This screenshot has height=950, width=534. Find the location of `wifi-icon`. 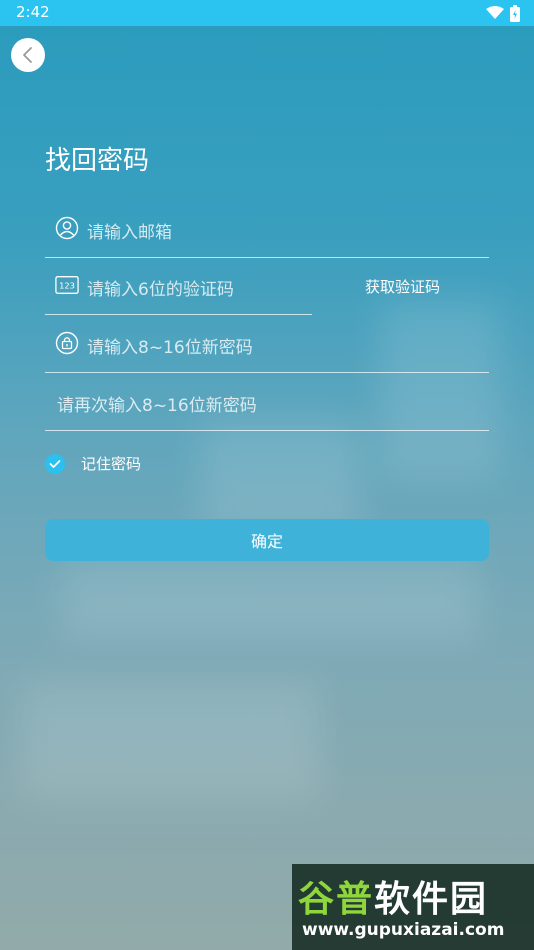

wifi-icon is located at coordinates (495, 12).